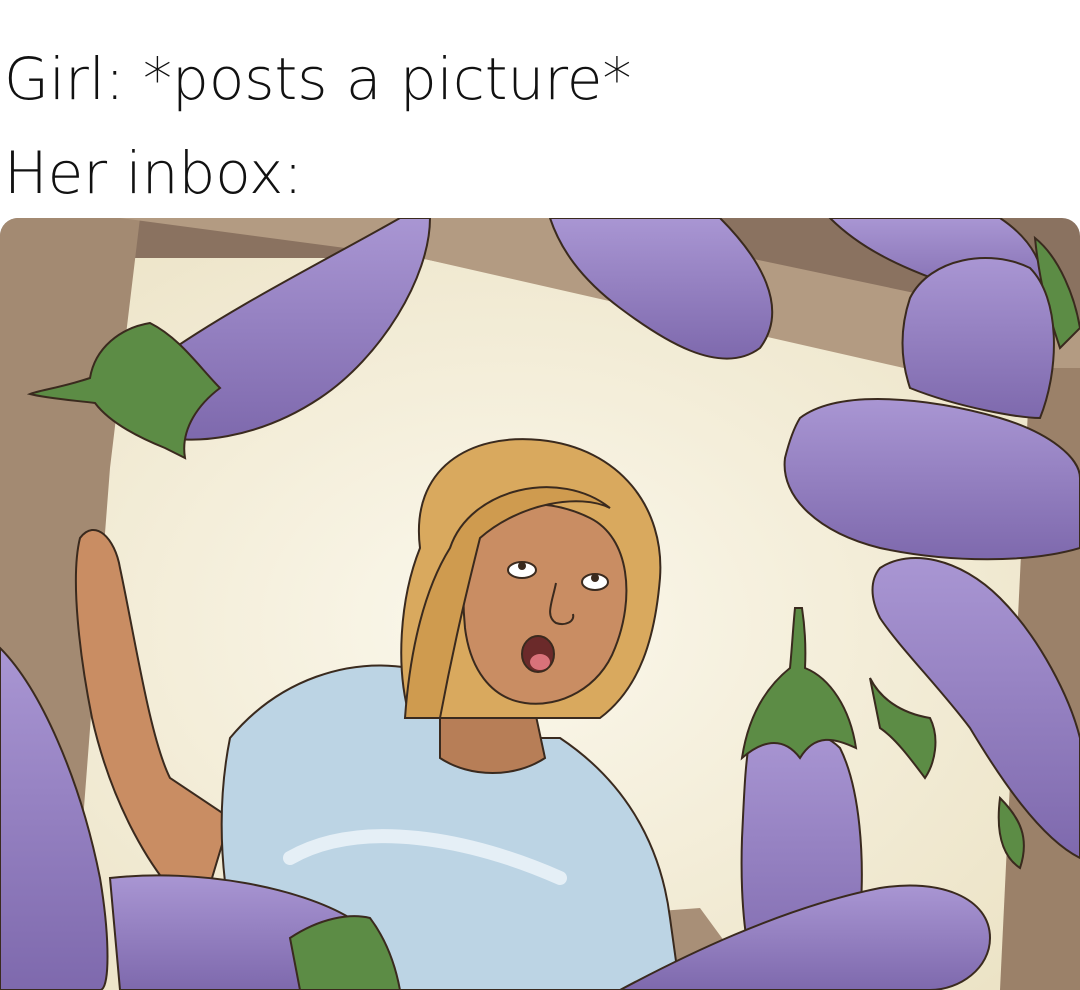 Image resolution: width=1080 pixels, height=990 pixels. What do you see at coordinates (318, 79) in the screenshot?
I see `caption-line-1: Girl: *posts a picture*` at bounding box center [318, 79].